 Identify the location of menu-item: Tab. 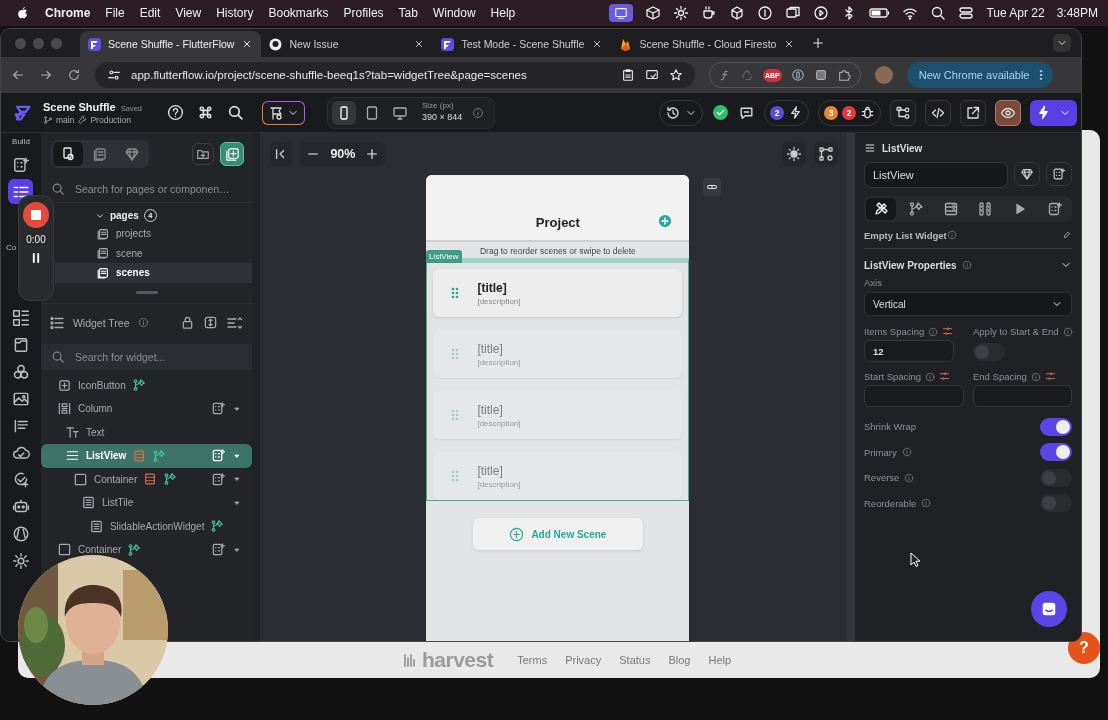
(408, 13).